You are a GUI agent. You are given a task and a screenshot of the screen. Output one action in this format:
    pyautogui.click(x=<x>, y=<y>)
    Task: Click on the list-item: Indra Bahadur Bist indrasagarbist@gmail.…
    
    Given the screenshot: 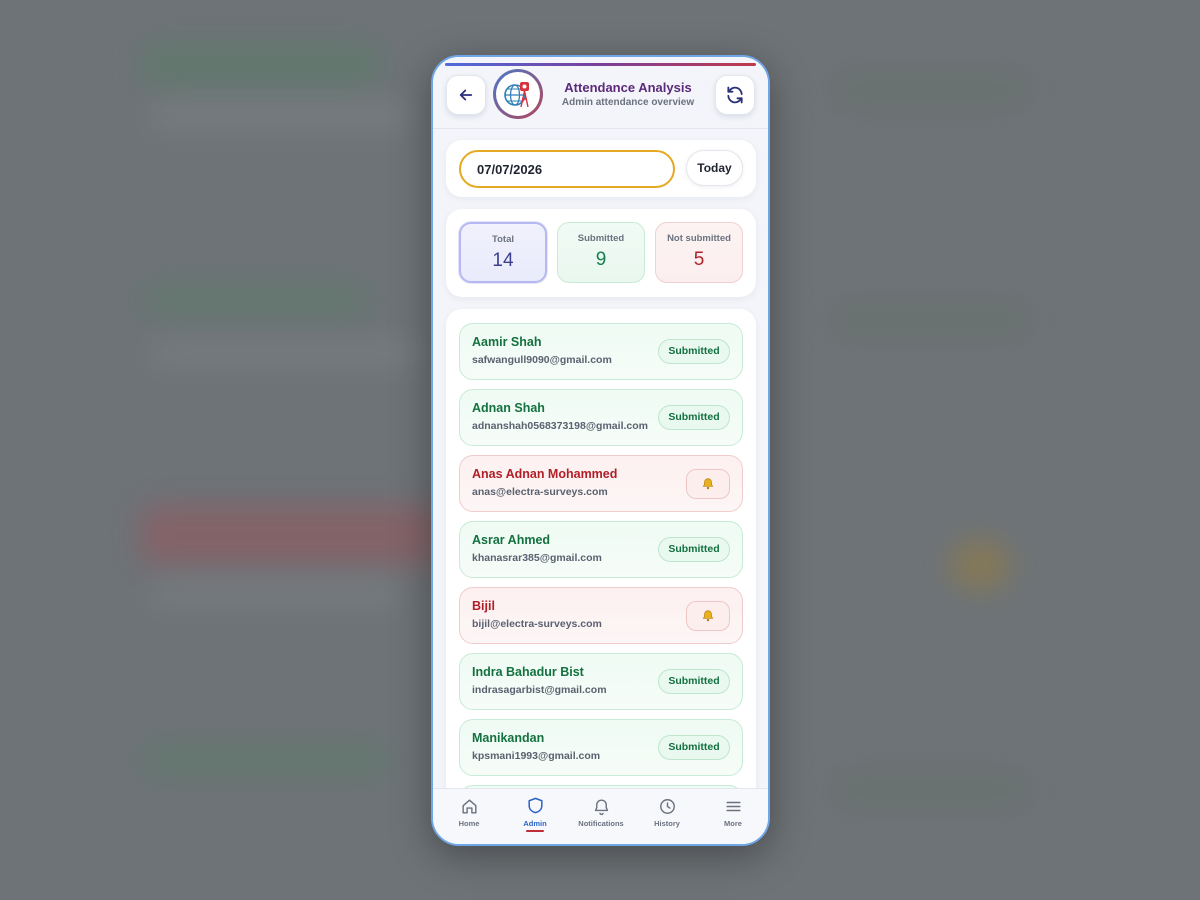 What is the action you would take?
    pyautogui.click(x=601, y=681)
    